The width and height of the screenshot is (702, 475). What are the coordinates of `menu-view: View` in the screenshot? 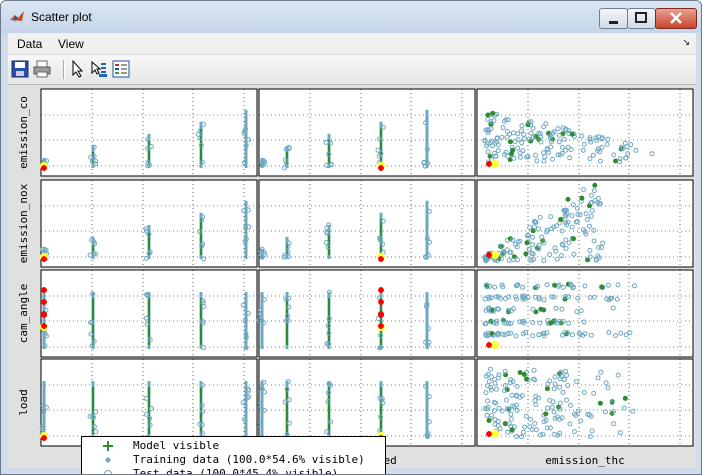 It's located at (71, 44).